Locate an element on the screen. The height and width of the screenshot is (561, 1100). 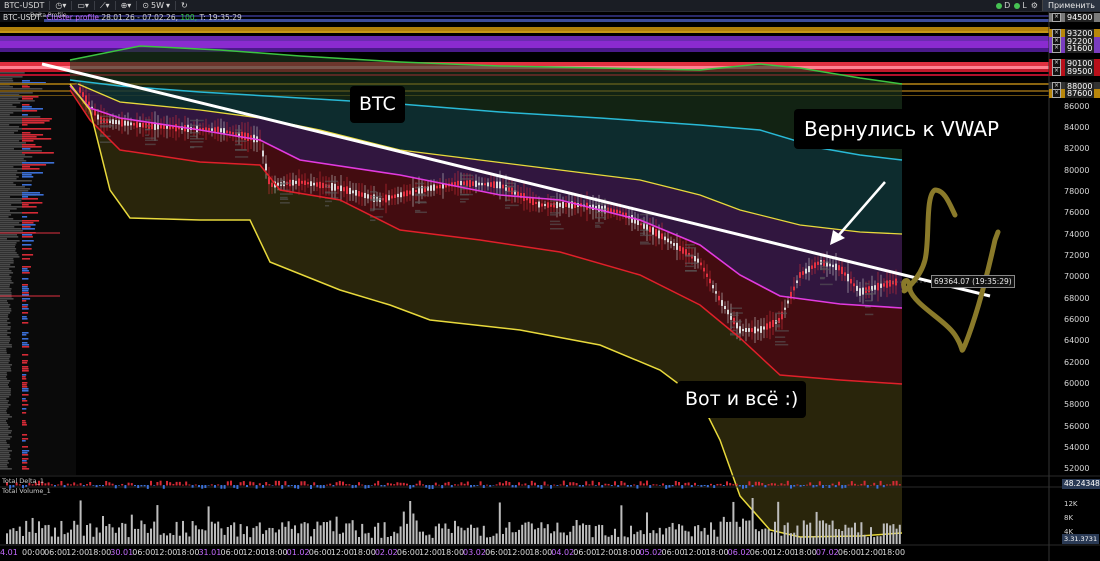
annotation-btc: BTC is located at coordinates (377, 104).